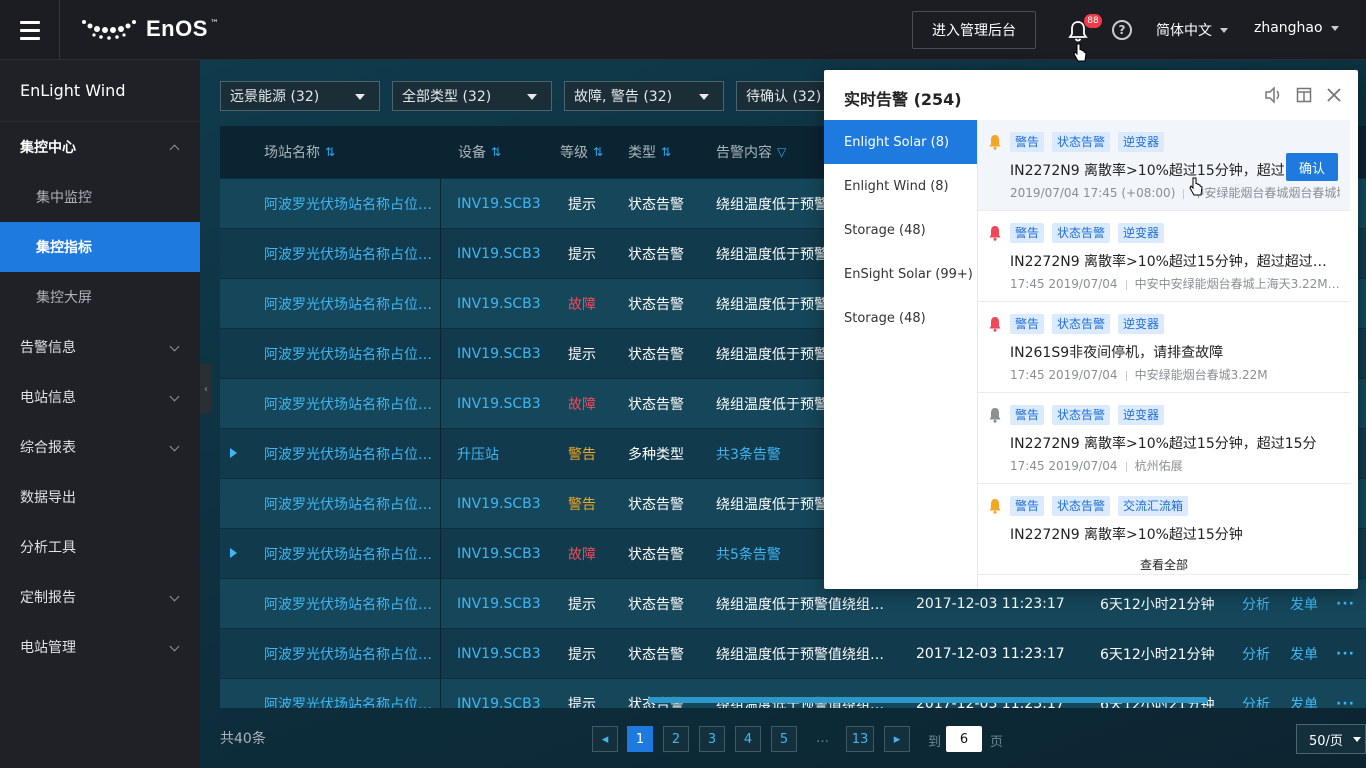  I want to click on company-filter: 远景能源 (32), so click(300, 96).